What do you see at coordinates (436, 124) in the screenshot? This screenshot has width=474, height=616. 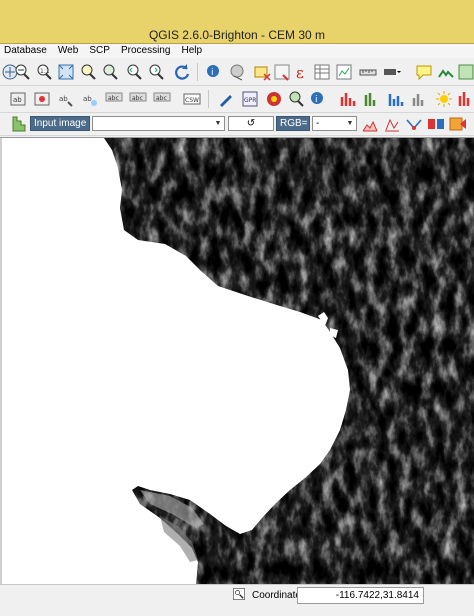 I see `roi-color-icon` at bounding box center [436, 124].